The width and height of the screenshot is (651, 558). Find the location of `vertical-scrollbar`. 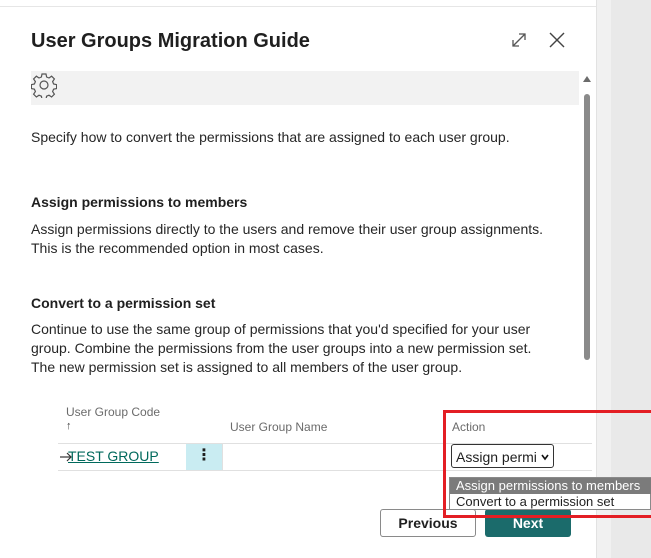

vertical-scrollbar is located at coordinates (587, 273).